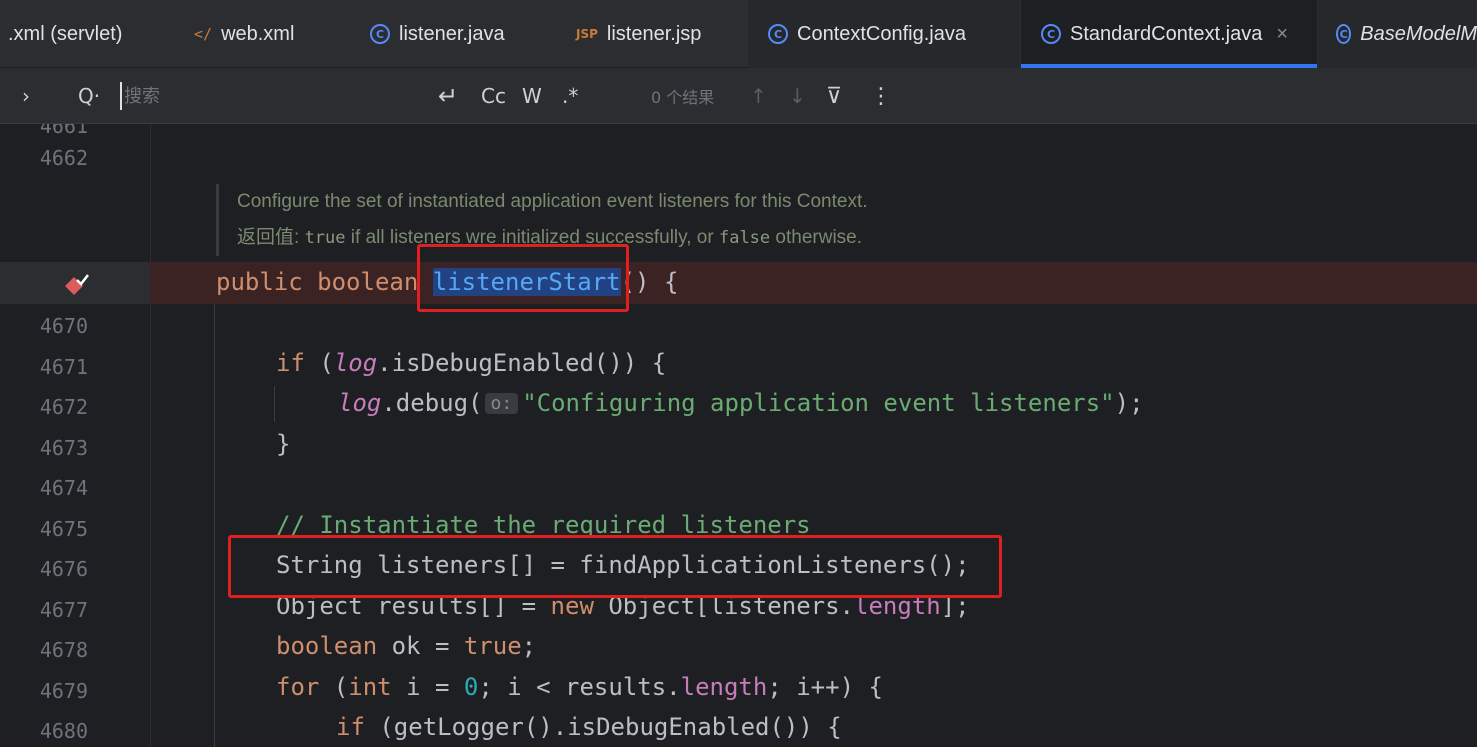 The image size is (1477, 747). I want to click on doc-false: false, so click(744, 238).